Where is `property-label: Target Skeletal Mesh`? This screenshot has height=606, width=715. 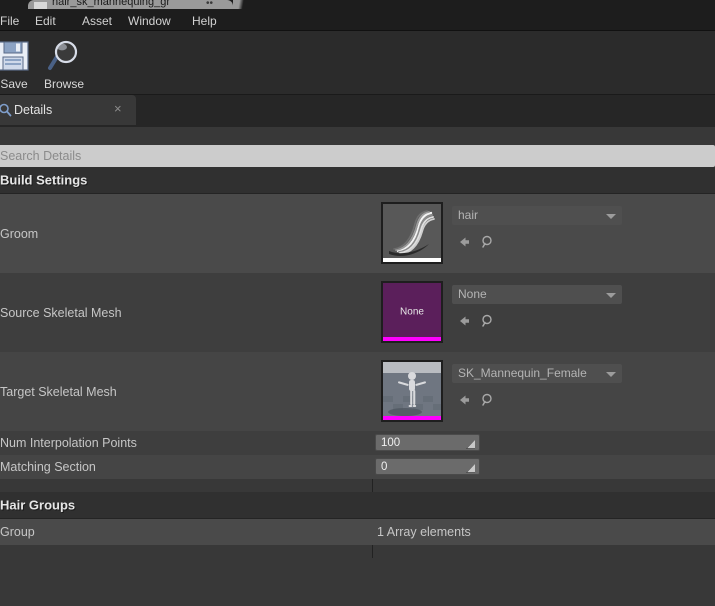 property-label: Target Skeletal Mesh is located at coordinates (58, 391).